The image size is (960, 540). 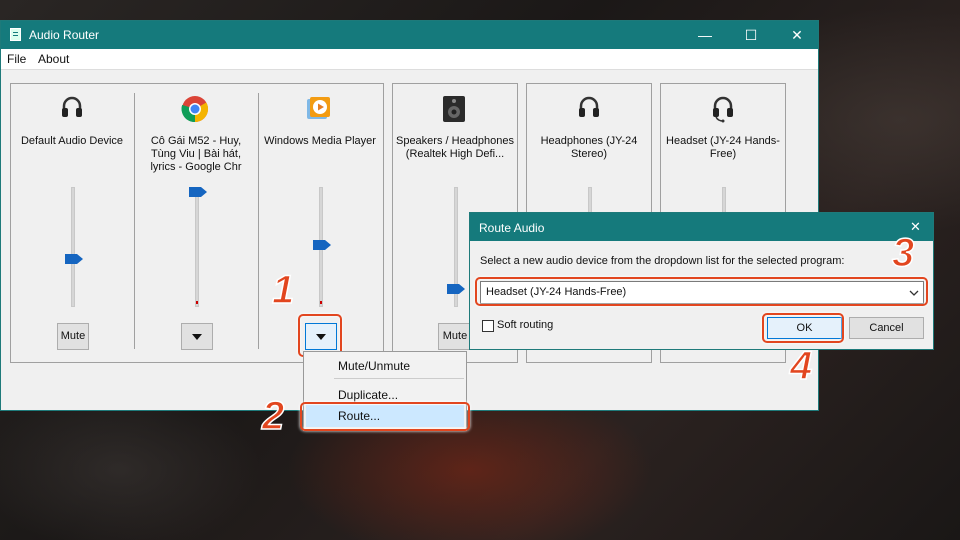 What do you see at coordinates (409, 35) in the screenshot?
I see `title-bar: Audio Router — ☐ ✕` at bounding box center [409, 35].